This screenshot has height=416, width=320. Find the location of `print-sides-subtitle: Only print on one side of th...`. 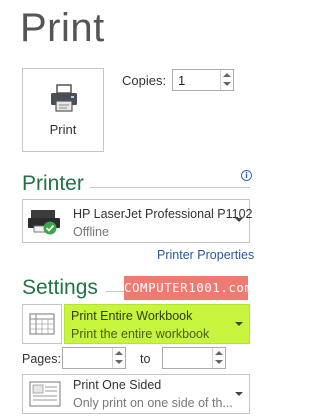

print-sides-subtitle: Only print on one side of th... is located at coordinates (153, 403).